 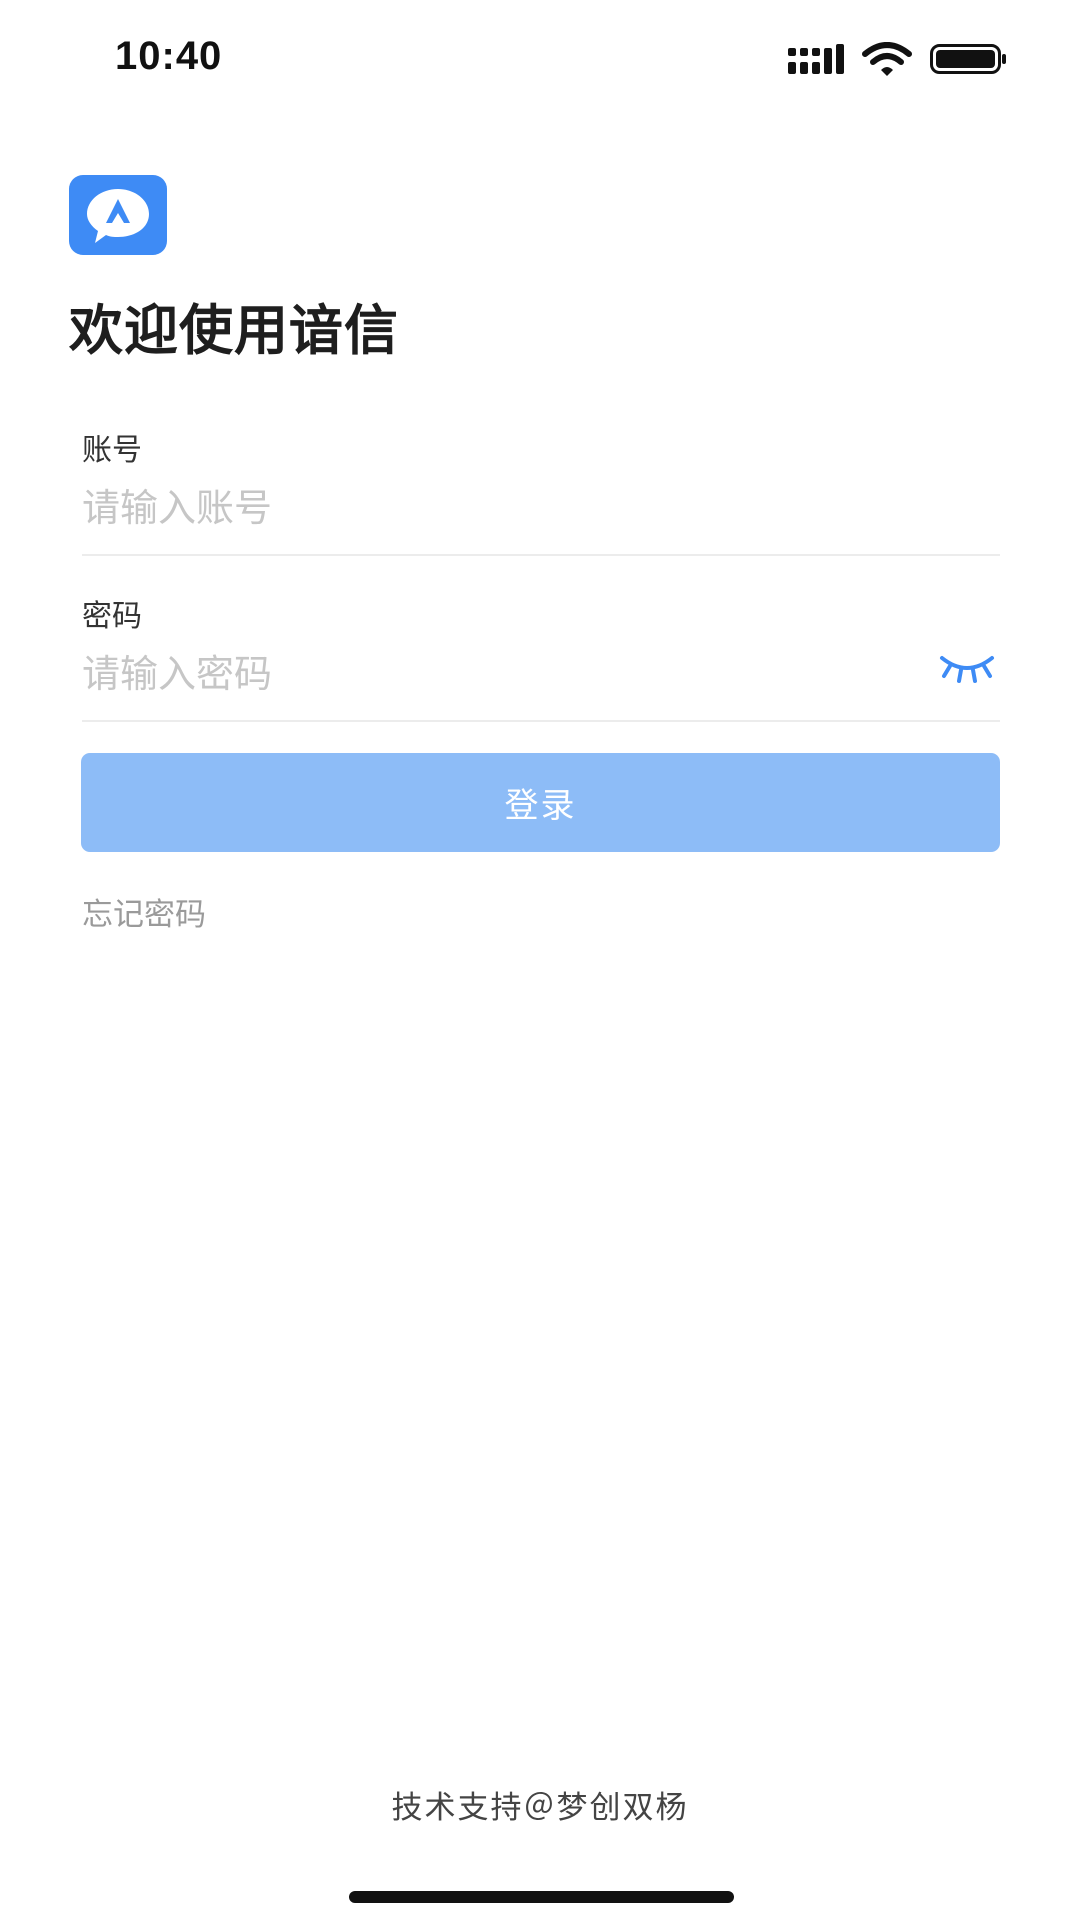 I want to click on status-time: 10:40, so click(x=169, y=56).